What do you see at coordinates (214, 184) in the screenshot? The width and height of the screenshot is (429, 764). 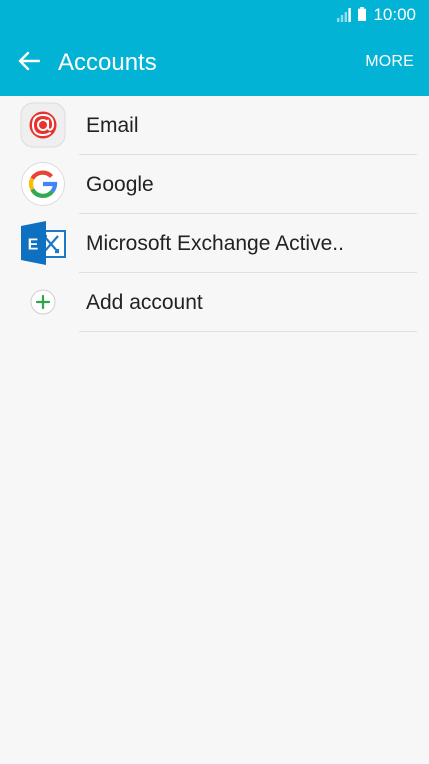 I see `account-item-google: Google` at bounding box center [214, 184].